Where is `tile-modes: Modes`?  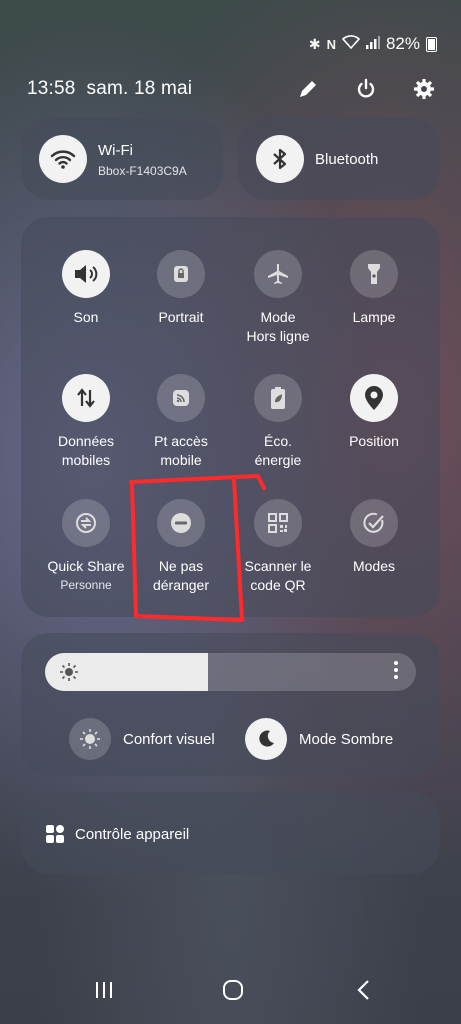
tile-modes: Modes is located at coordinates (374, 537).